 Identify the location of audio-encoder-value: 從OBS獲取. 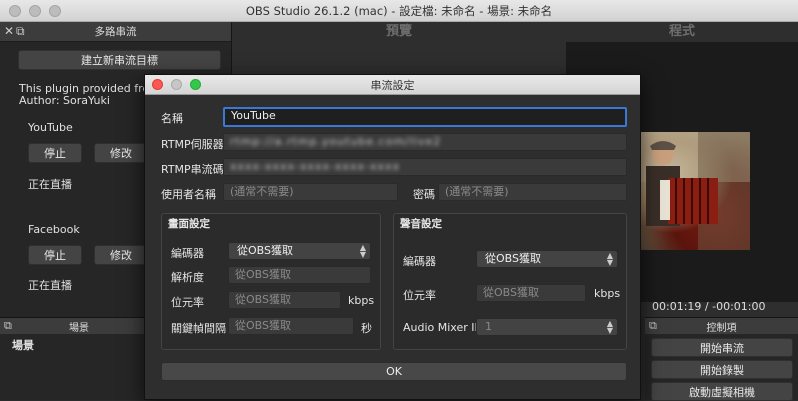
(513, 258).